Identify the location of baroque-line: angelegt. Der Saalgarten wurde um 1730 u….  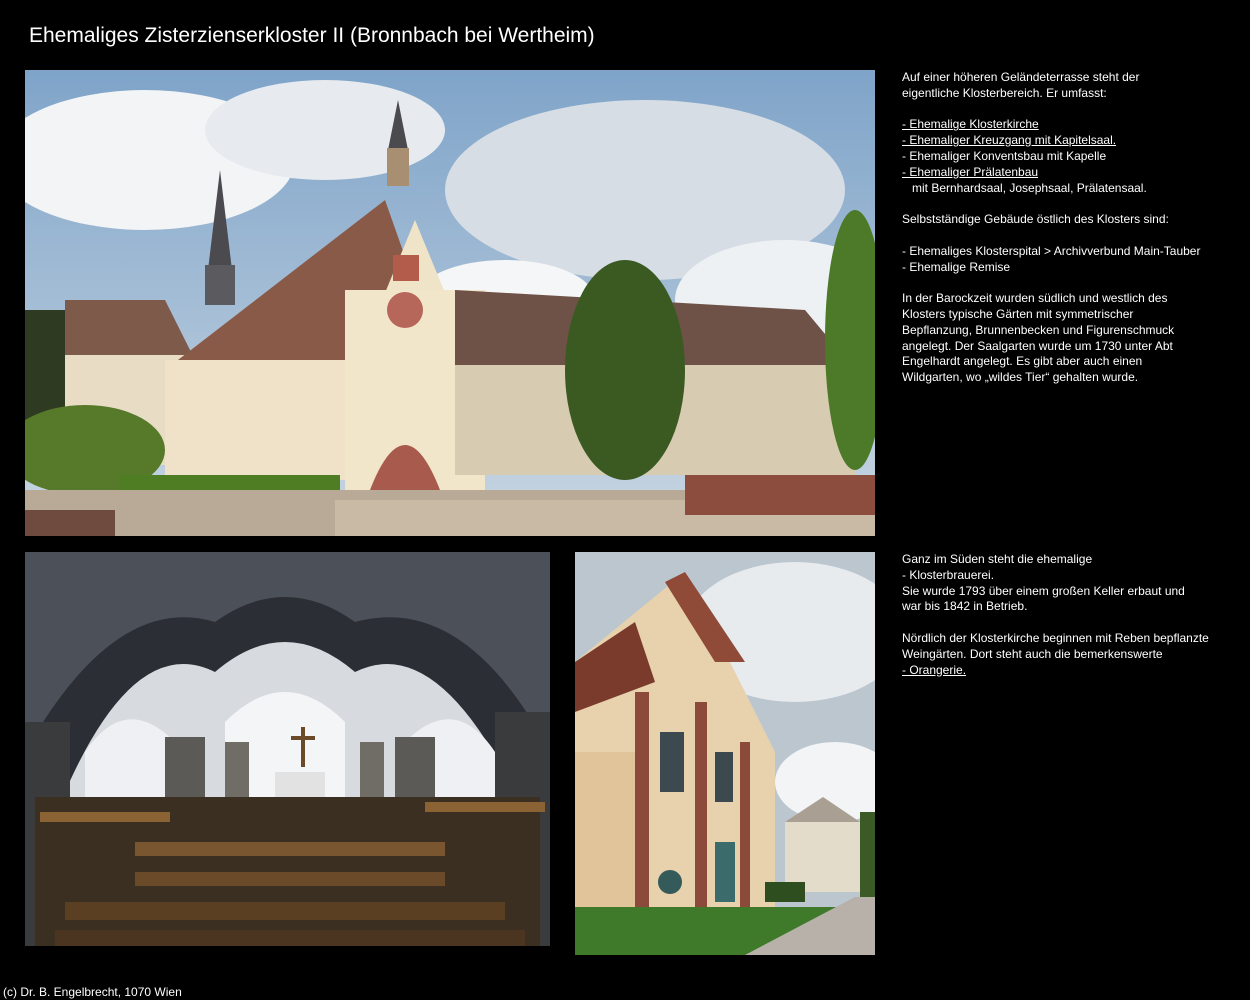
(1037, 345).